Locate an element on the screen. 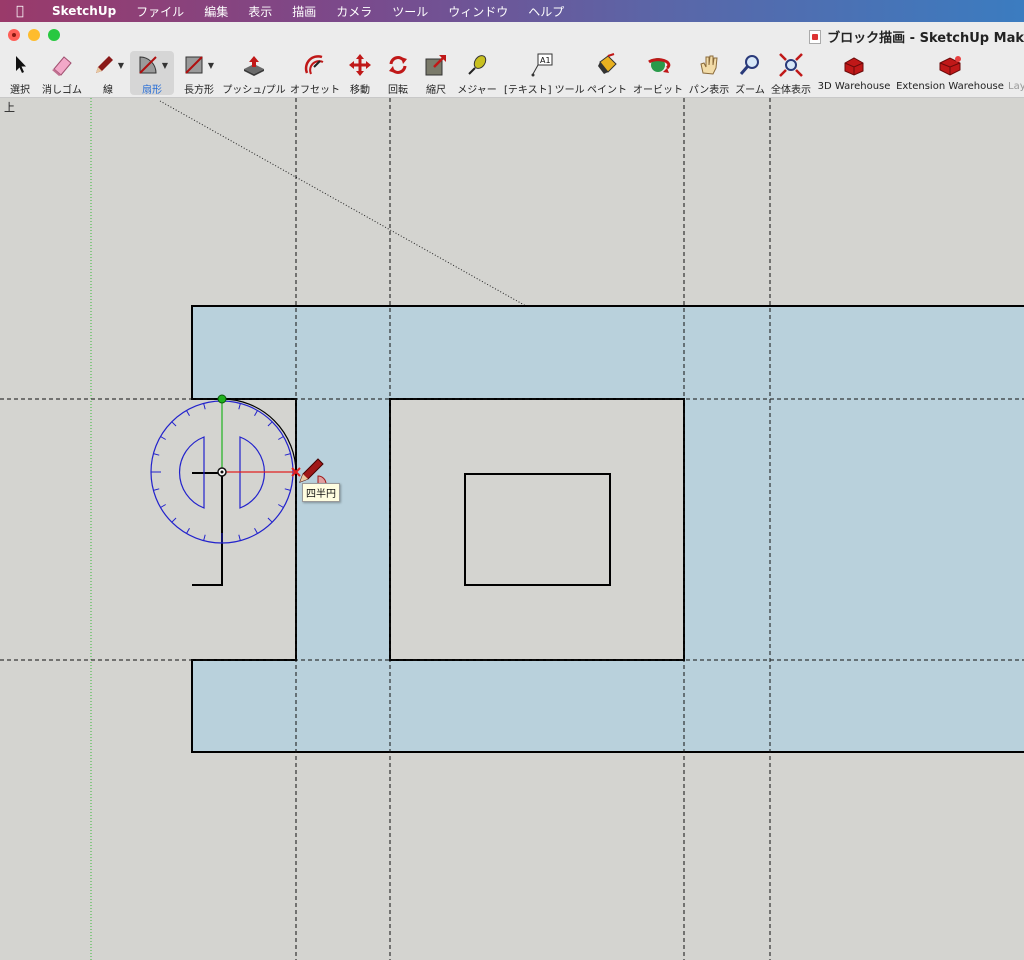 This screenshot has width=1024, height=960. tool-label: オービット is located at coordinates (658, 90).